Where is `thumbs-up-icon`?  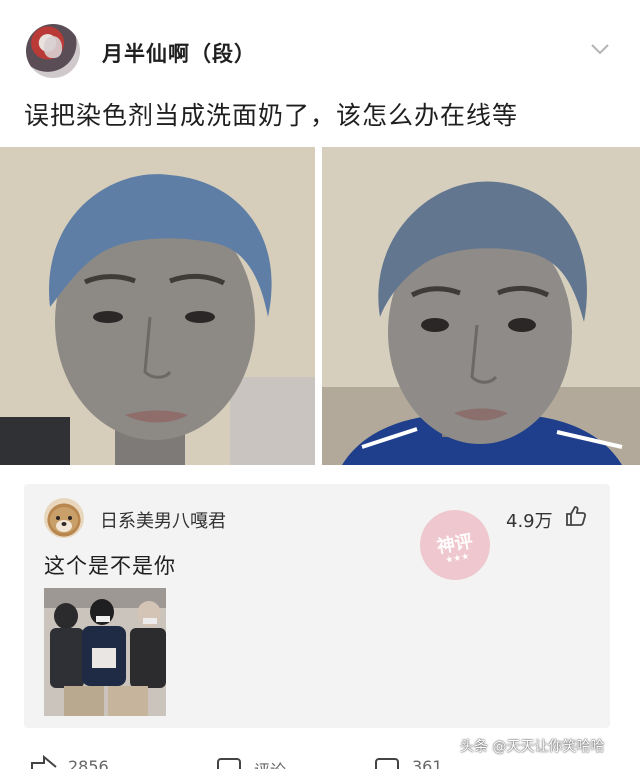
thumbs-up-icon is located at coordinates (576, 516).